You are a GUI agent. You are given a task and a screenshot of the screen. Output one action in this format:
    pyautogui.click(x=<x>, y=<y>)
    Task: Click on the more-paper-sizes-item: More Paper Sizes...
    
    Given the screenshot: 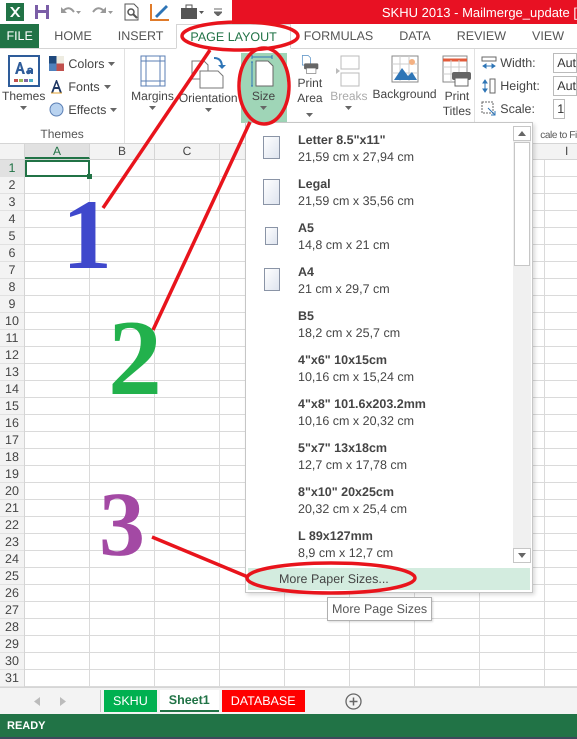 What is the action you would take?
    pyautogui.click(x=389, y=579)
    